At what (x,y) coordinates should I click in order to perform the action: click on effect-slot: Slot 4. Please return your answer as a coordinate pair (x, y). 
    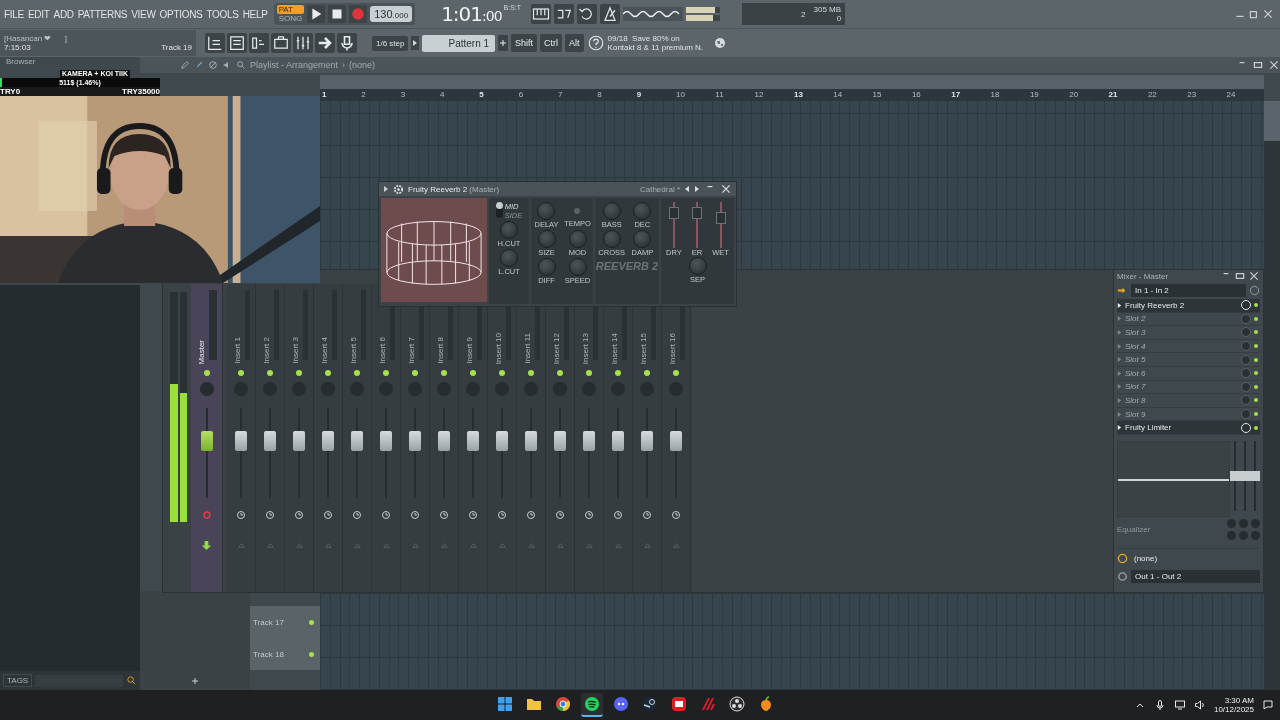
    Looking at the image, I should click on (1188, 346).